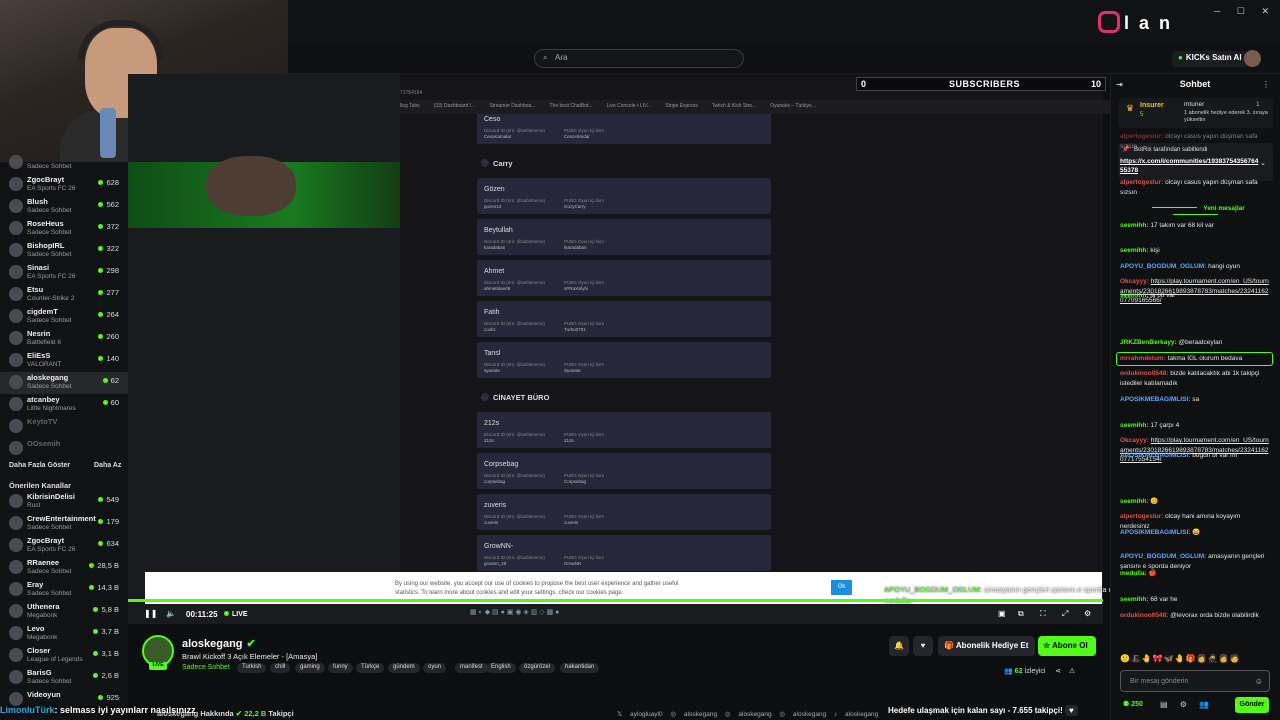  What do you see at coordinates (1259, 681) in the screenshot?
I see `emoji-icon: ☺` at bounding box center [1259, 681].